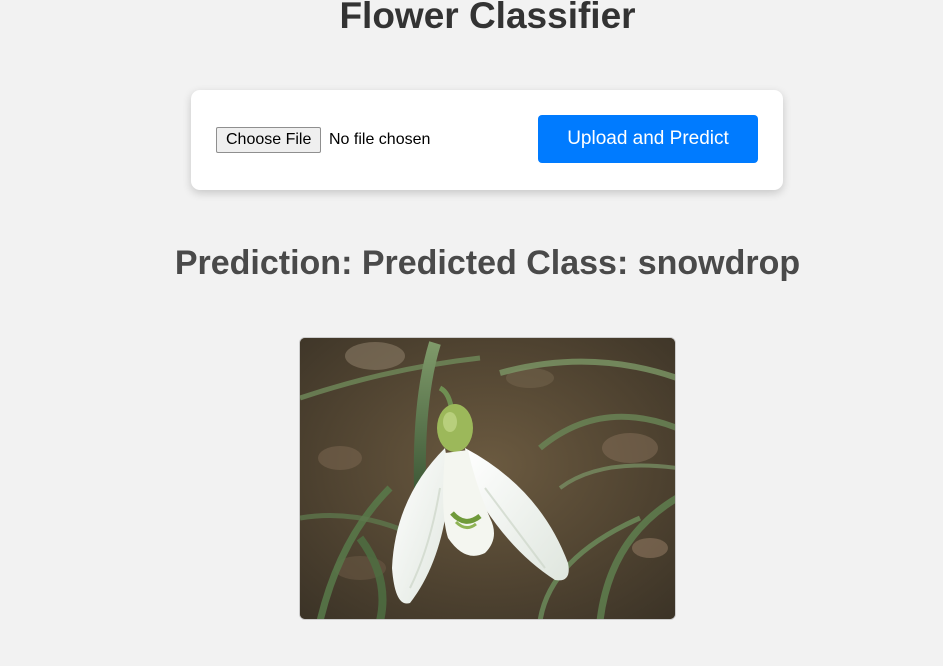 Image resolution: width=943 pixels, height=666 pixels. Describe the element at coordinates (380, 139) in the screenshot. I see `file-status-text: No file chosen` at that location.